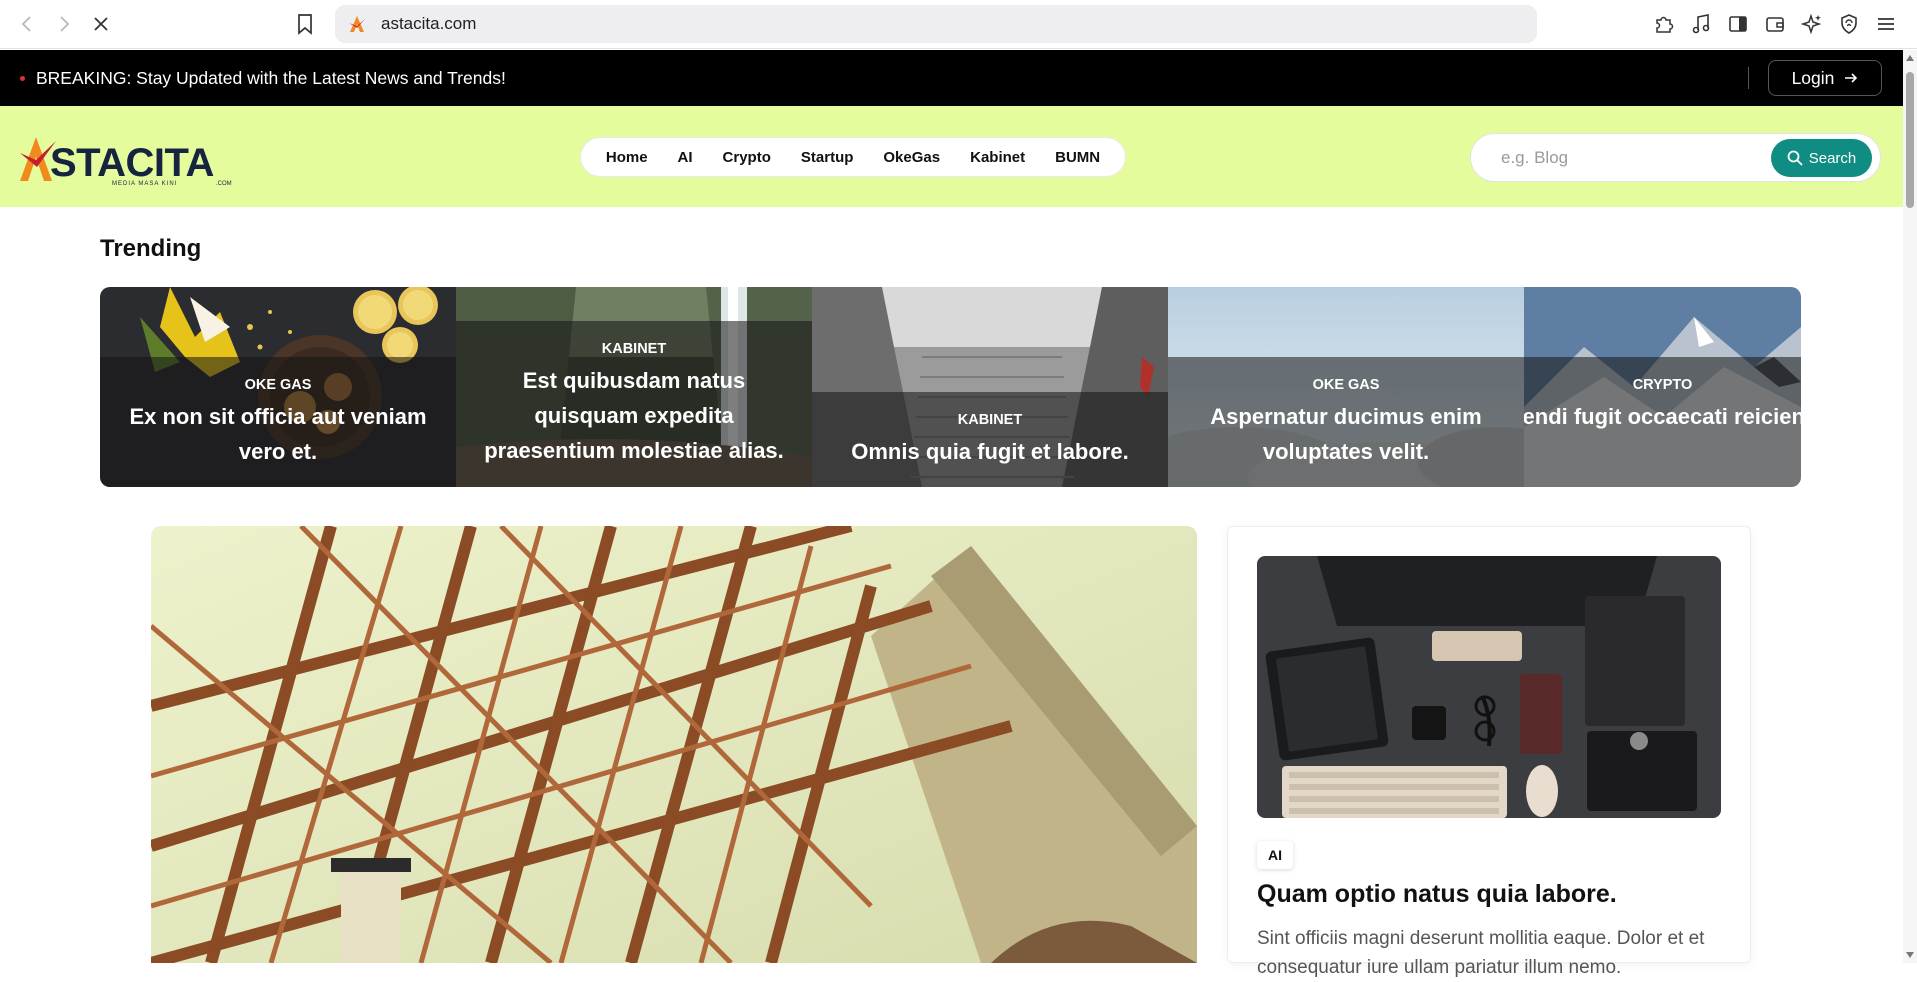  I want to click on wallet-icon, so click(1775, 24).